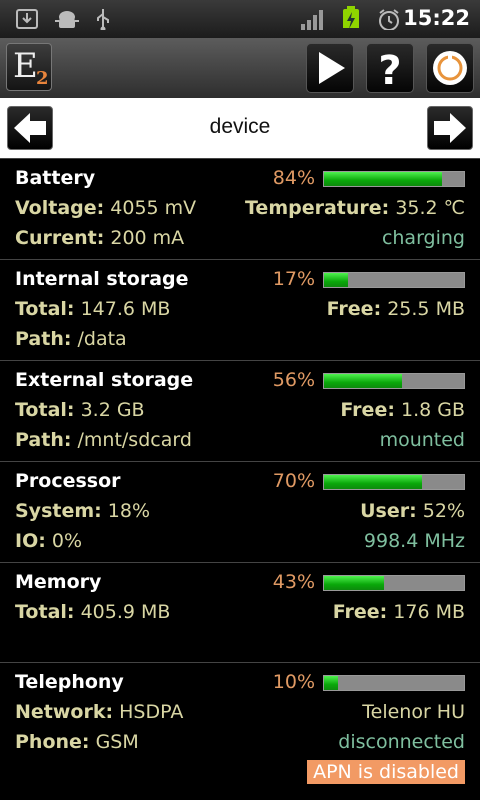 Image resolution: width=480 pixels, height=800 pixels. What do you see at coordinates (293, 380) in the screenshot?
I see `percent-text: 56%` at bounding box center [293, 380].